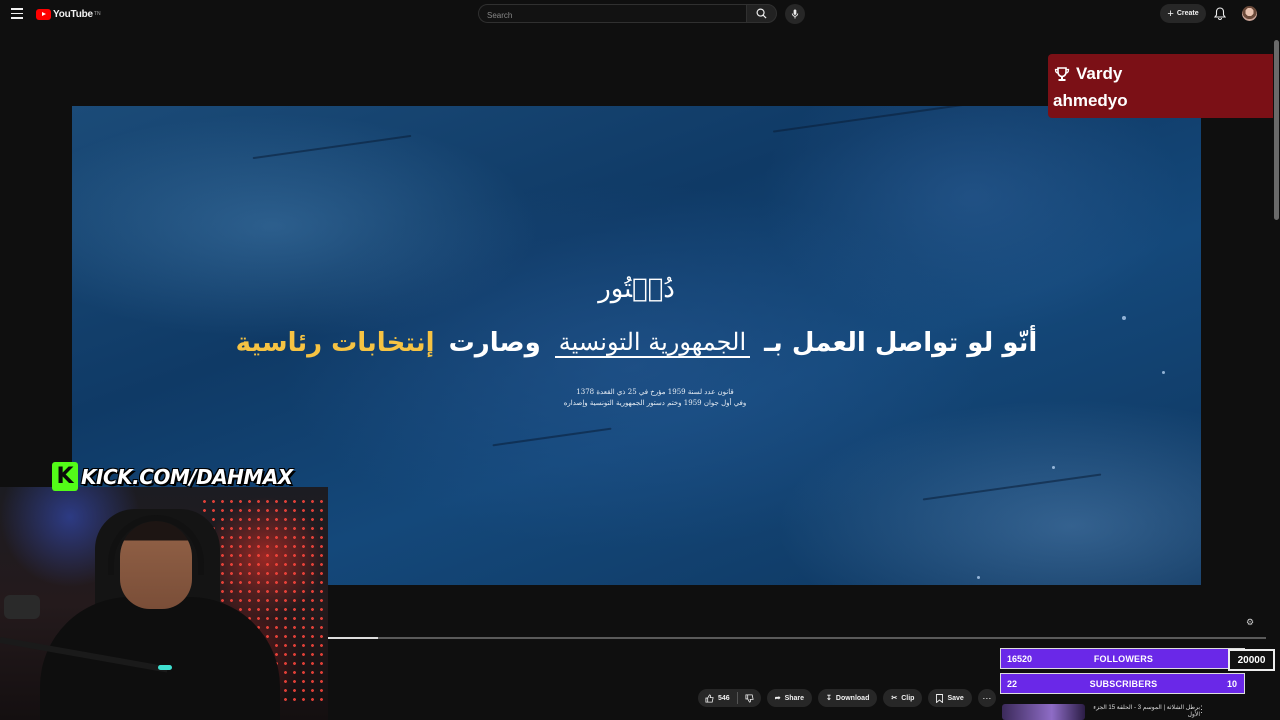 Image resolution: width=1280 pixels, height=720 pixels. I want to click on mic-icon, so click(795, 14).